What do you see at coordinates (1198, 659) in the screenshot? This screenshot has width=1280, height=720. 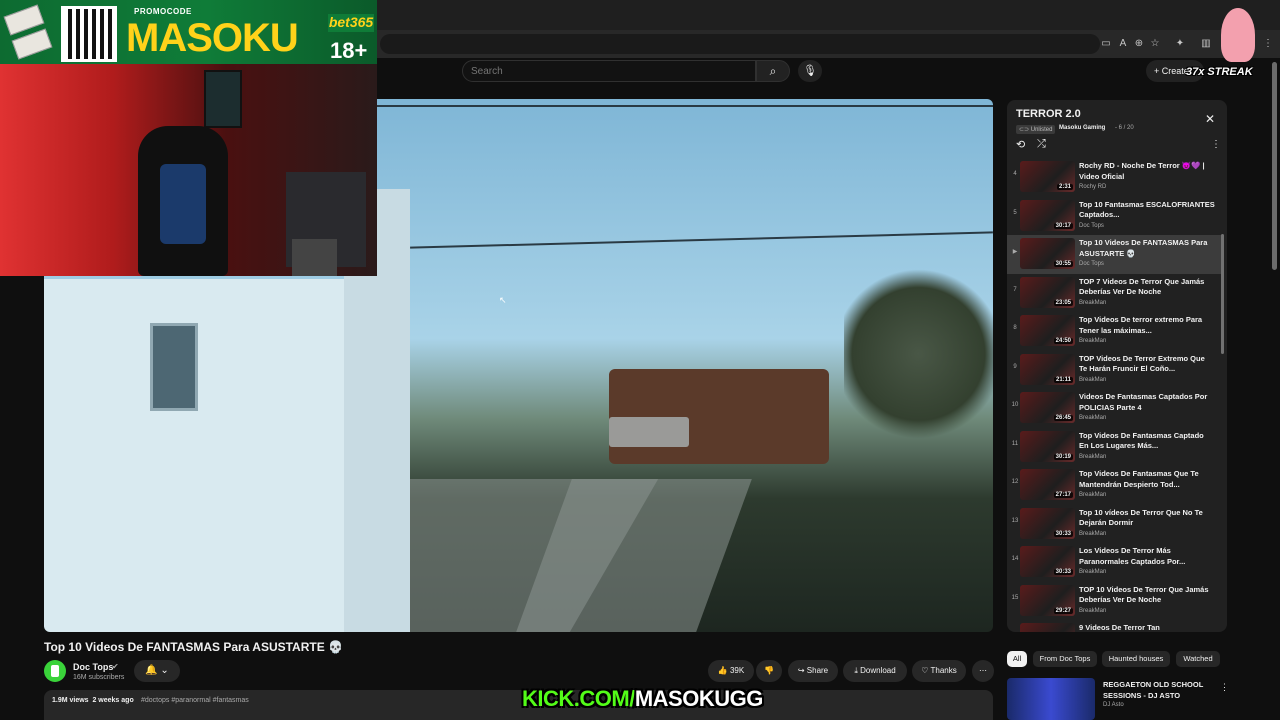 I see `chip-watched: Watched` at bounding box center [1198, 659].